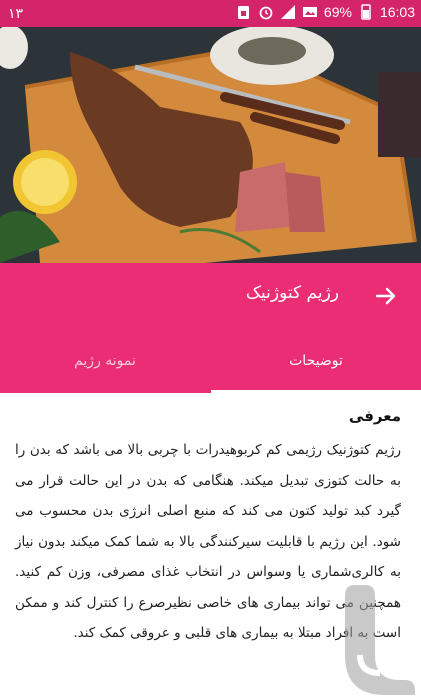 The image size is (421, 700). I want to click on sim-icon, so click(244, 12).